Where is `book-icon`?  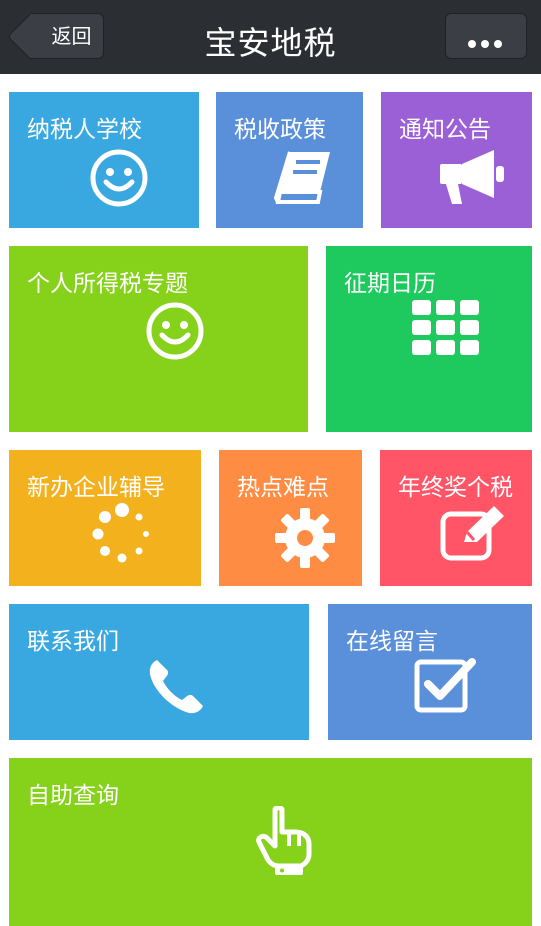
book-icon is located at coordinates (304, 178).